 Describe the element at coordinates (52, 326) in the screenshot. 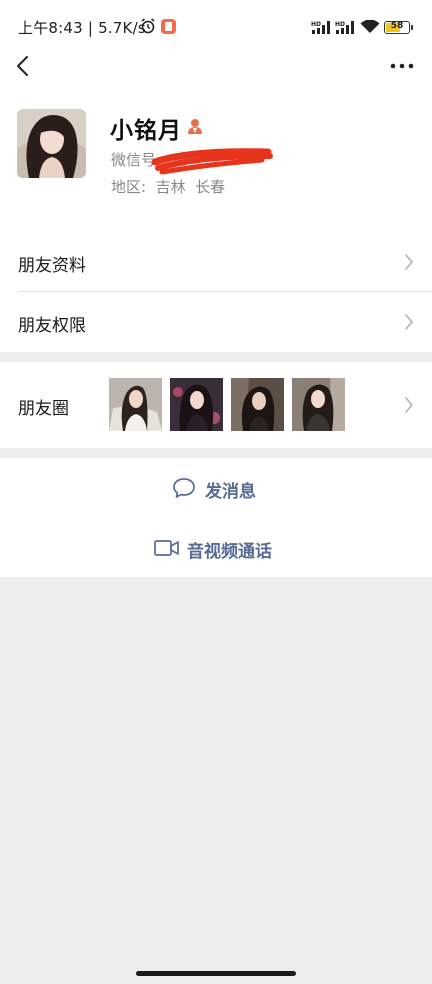

I see `friend-permissions-label: 朋友权限` at that location.